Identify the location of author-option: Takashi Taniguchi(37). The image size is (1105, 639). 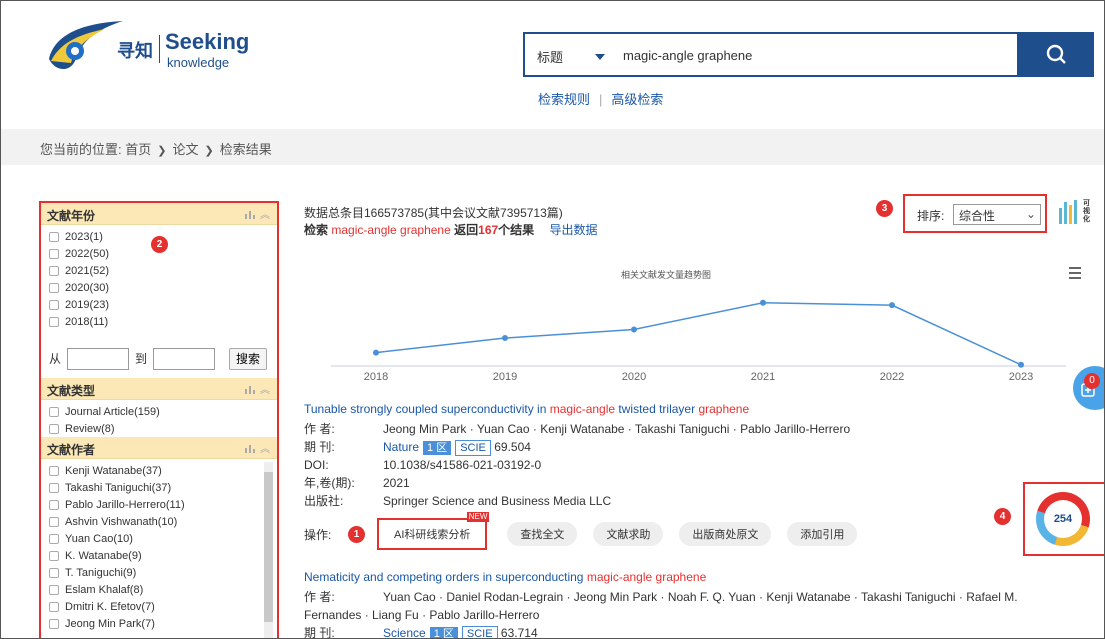
(159, 487).